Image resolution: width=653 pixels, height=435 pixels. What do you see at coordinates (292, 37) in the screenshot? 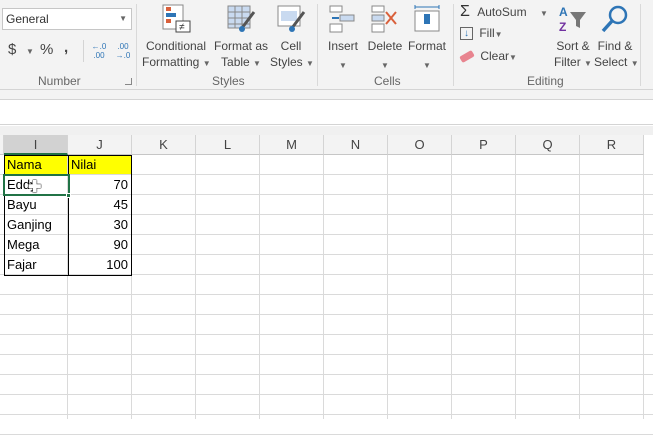
I see `cell-styles-button: Cell Styles ▼` at bounding box center [292, 37].